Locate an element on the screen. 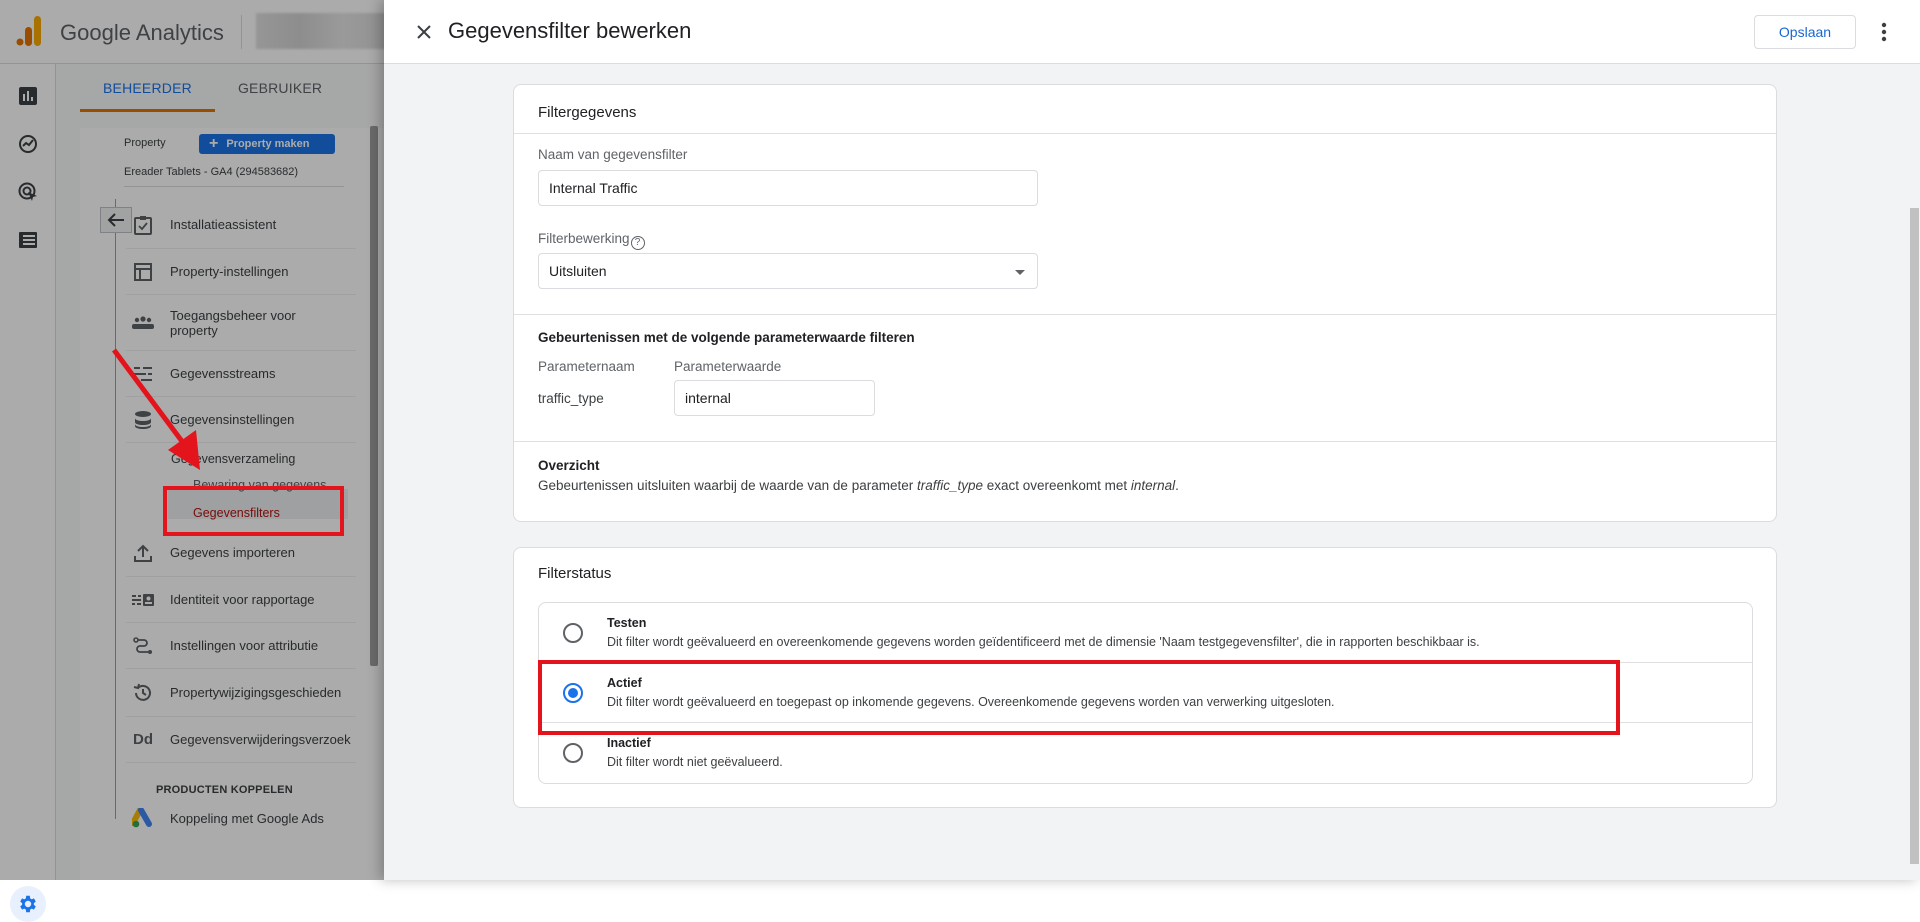  panel-scrollbar is located at coordinates (1914, 536).